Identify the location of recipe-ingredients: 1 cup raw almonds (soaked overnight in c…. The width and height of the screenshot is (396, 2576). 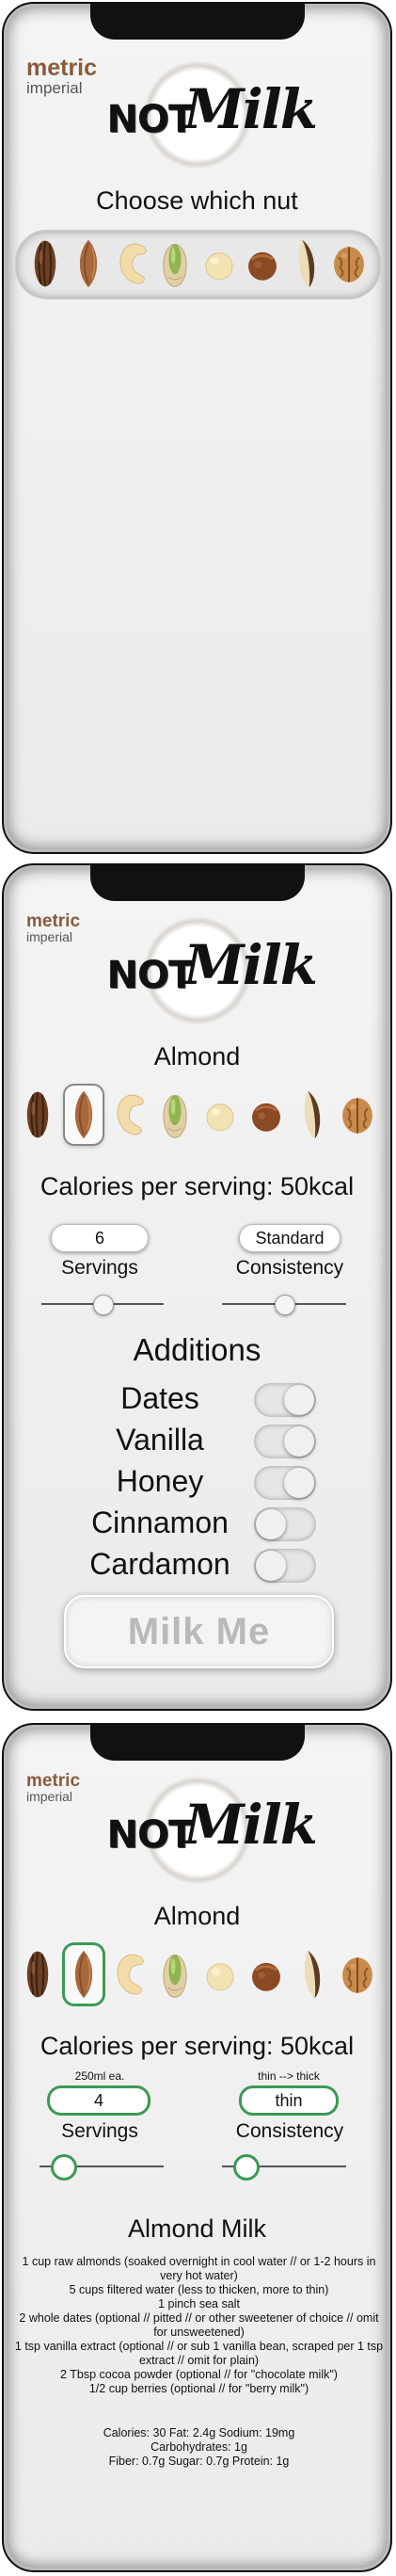
(199, 2325).